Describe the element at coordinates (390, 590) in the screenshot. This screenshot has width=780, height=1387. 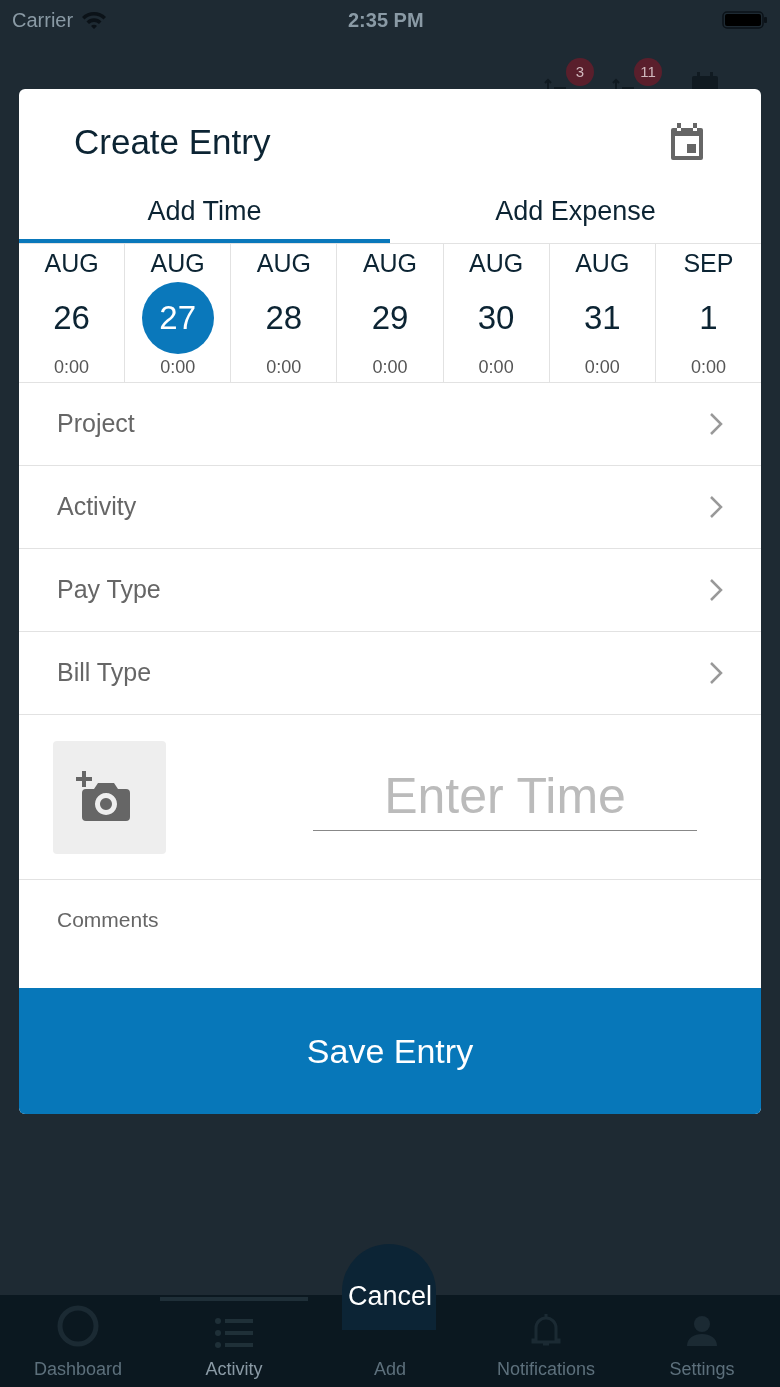
I see `list-row: Pay Type` at that location.